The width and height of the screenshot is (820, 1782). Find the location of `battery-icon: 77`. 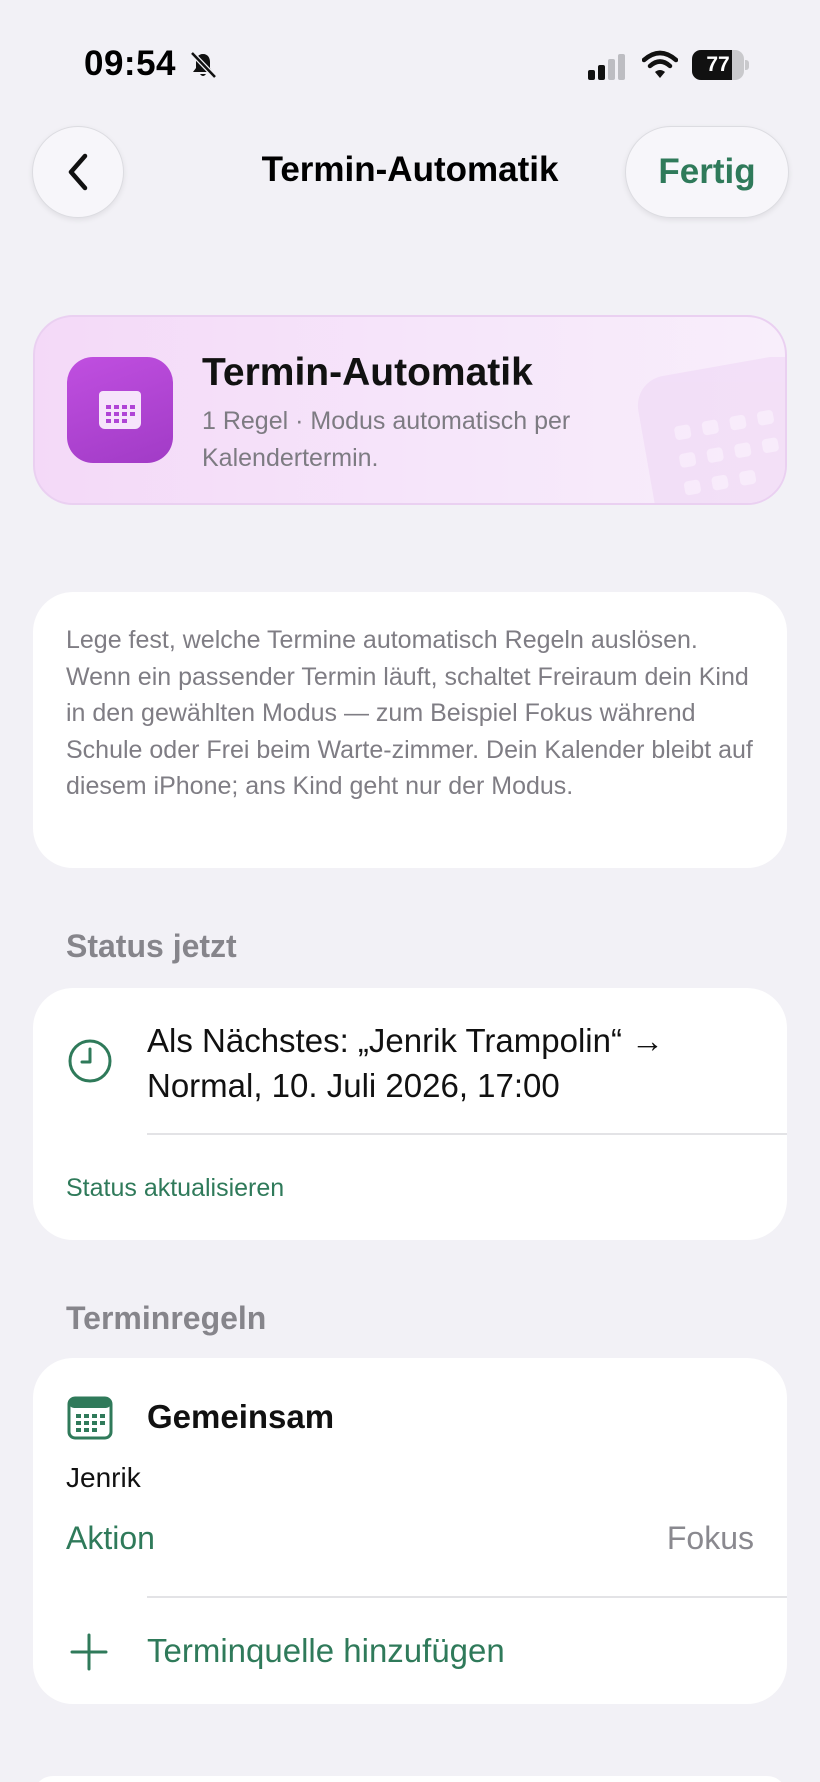

battery-icon: 77 is located at coordinates (720, 65).